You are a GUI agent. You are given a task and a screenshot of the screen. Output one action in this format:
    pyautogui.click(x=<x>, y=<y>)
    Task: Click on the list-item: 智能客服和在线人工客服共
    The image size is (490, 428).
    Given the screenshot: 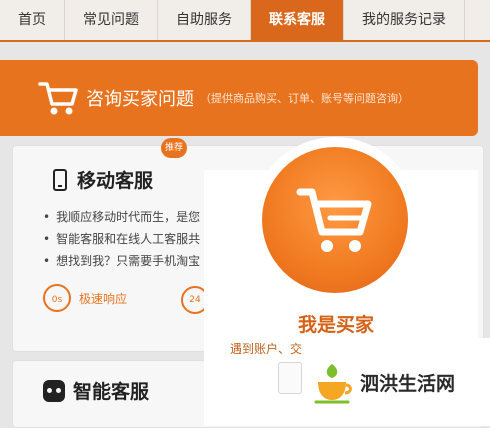 What is the action you would take?
    pyautogui.click(x=121, y=239)
    